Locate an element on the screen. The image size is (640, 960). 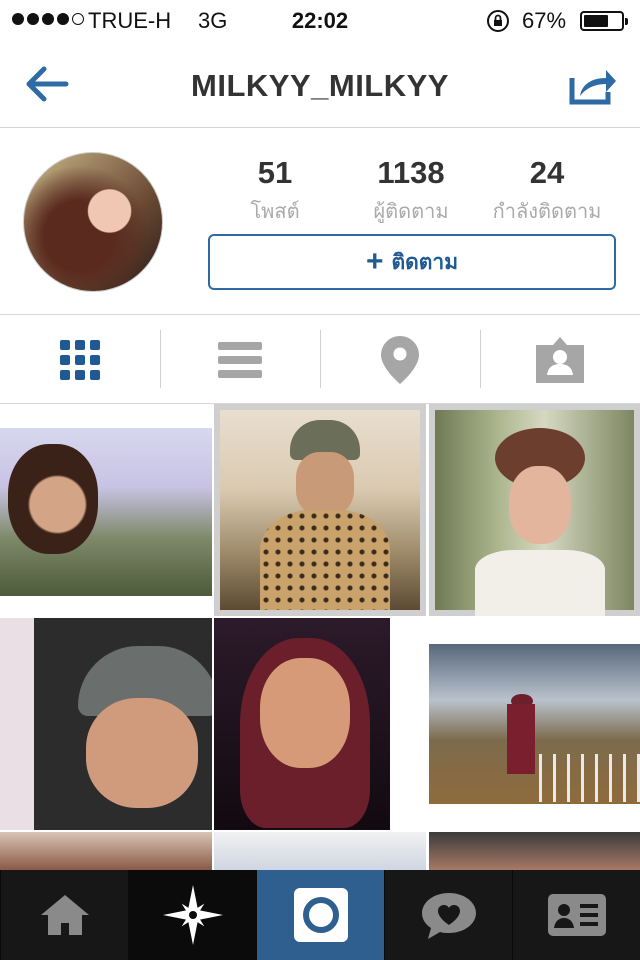
explore-star-icon is located at coordinates (192, 915).